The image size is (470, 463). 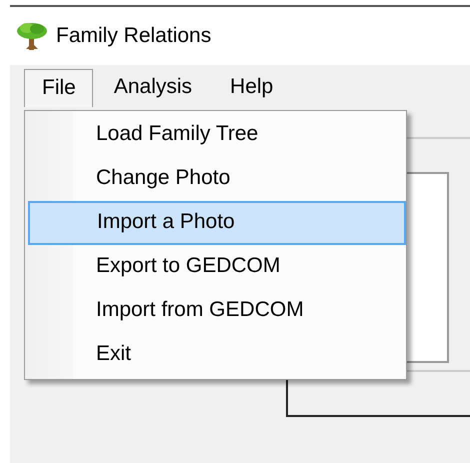 What do you see at coordinates (251, 88) in the screenshot?
I see `menu-item: Help` at bounding box center [251, 88].